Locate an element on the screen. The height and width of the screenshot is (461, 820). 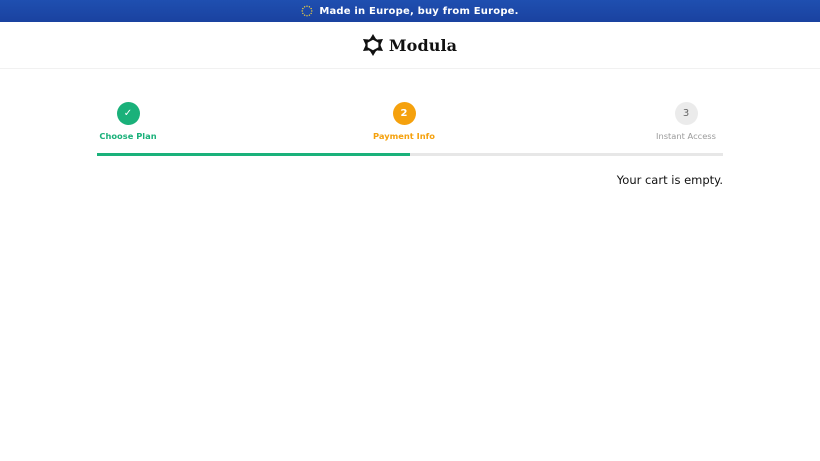
modula-logo-icon is located at coordinates (372, 45).